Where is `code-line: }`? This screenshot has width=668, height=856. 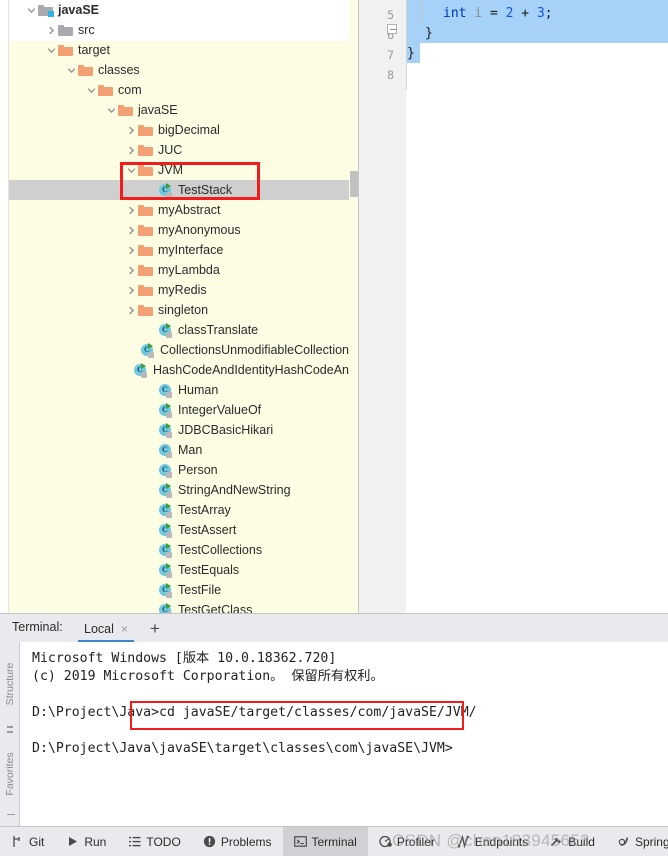 code-line: } is located at coordinates (411, 54).